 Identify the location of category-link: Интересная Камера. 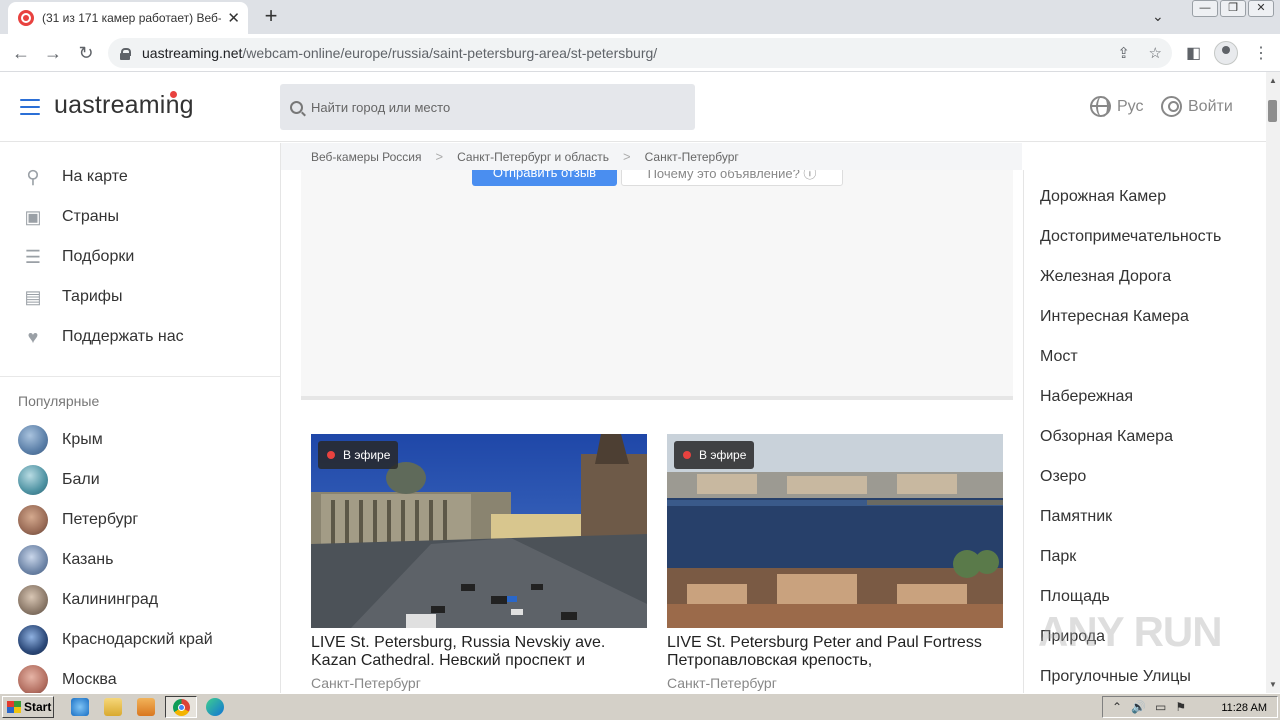
(1114, 317).